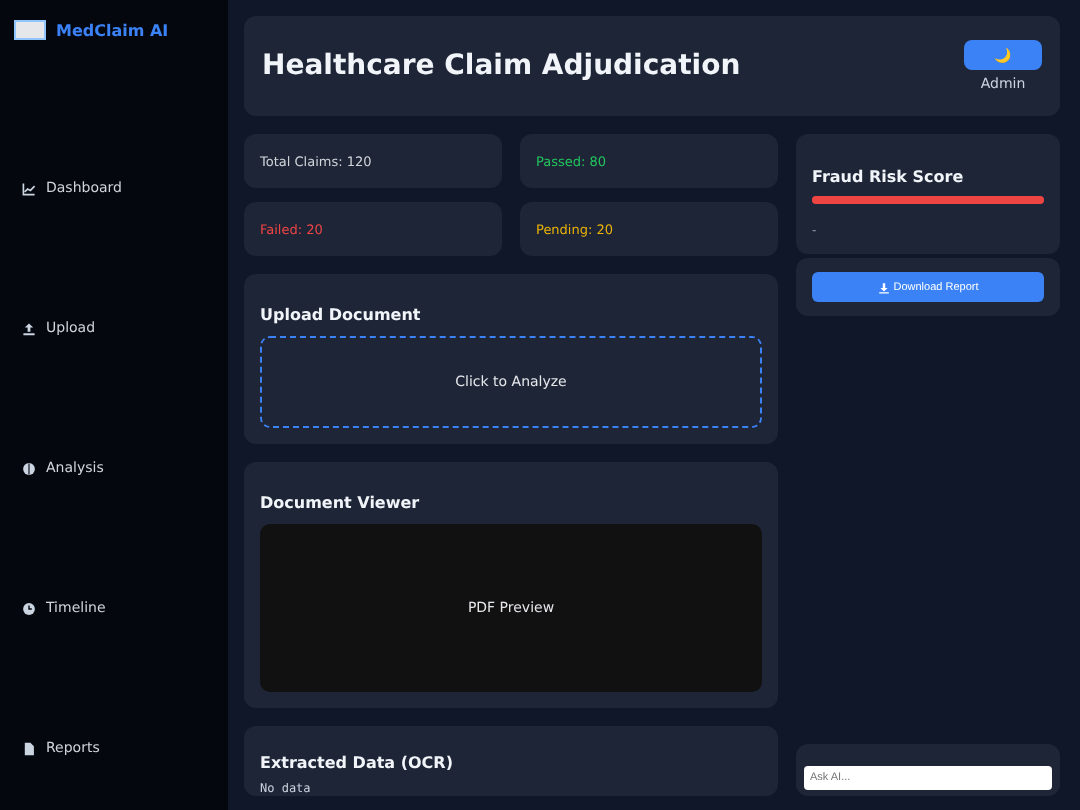 Image resolution: width=1080 pixels, height=810 pixels. I want to click on logo-icon, so click(30, 30).